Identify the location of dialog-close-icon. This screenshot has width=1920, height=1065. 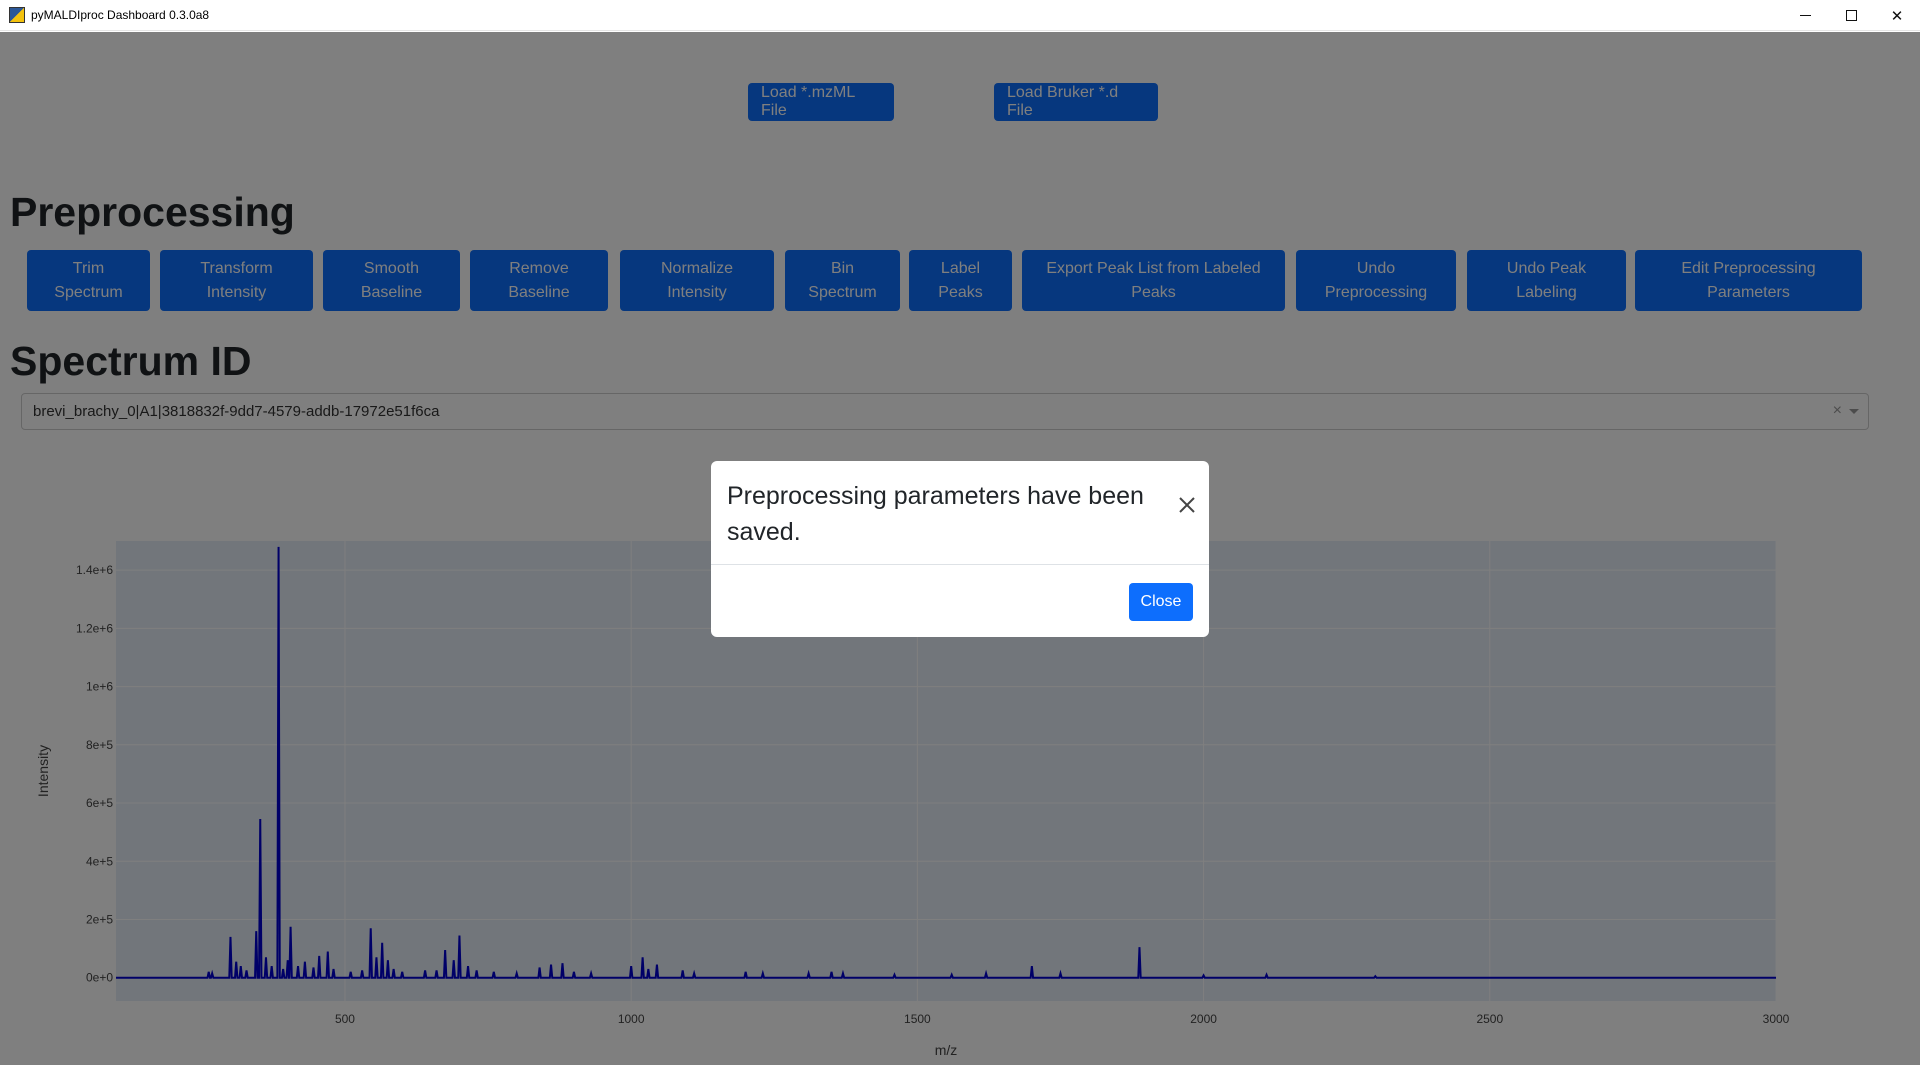
(1187, 505).